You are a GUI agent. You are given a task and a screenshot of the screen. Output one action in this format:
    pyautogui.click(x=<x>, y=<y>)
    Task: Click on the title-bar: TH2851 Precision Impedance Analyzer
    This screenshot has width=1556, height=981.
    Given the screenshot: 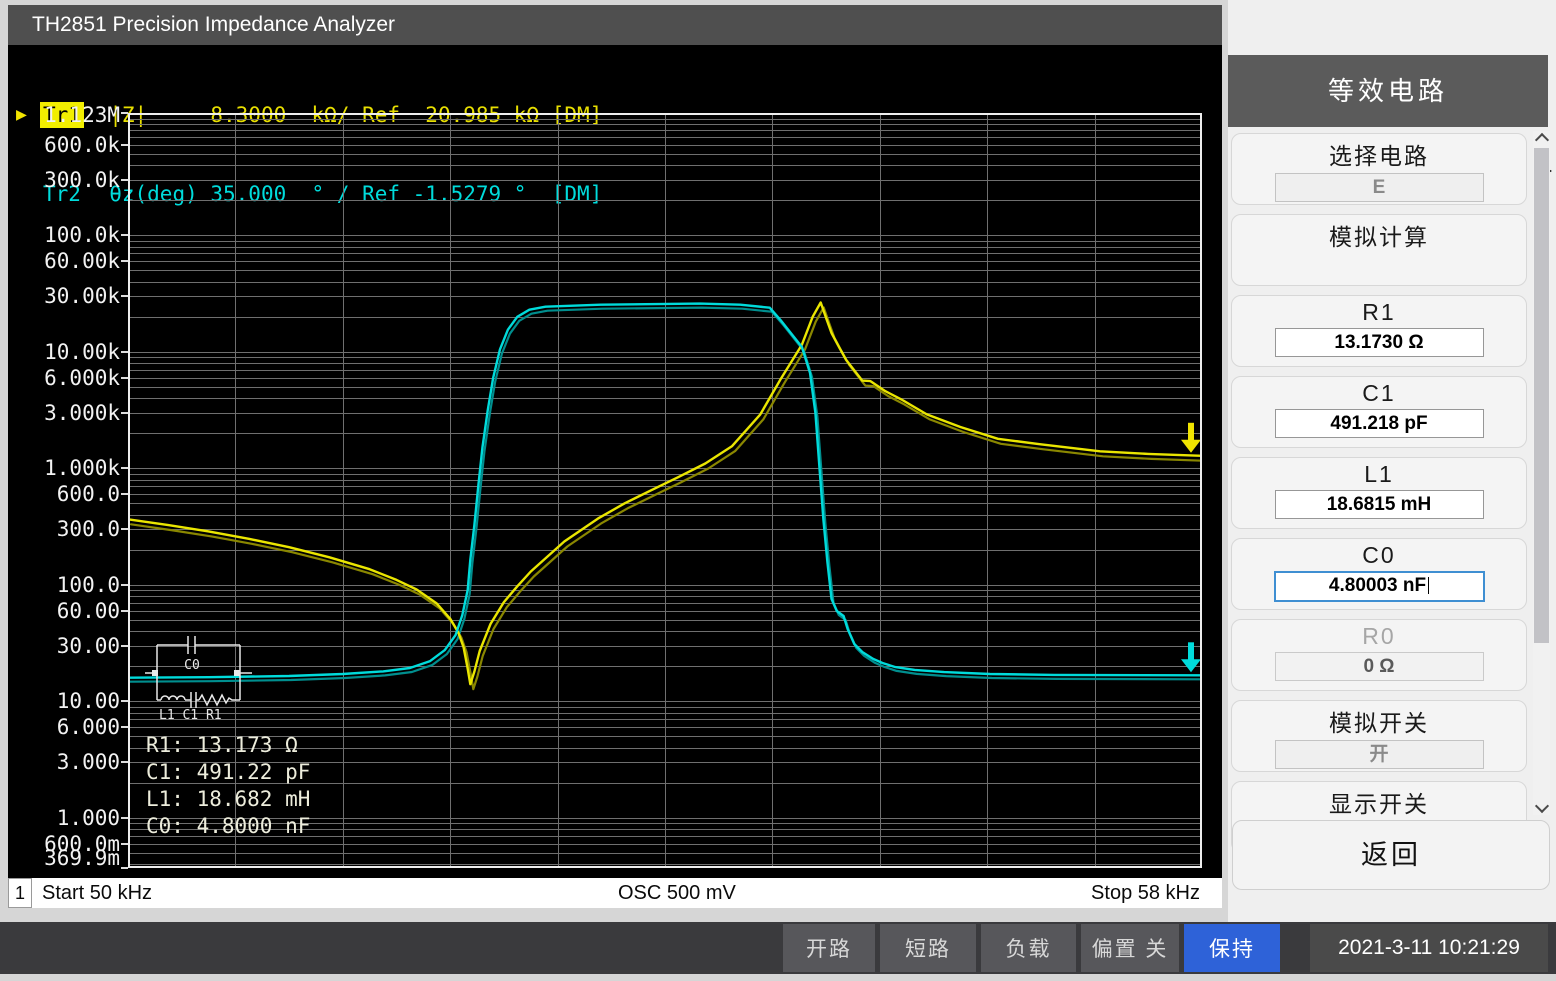 What is the action you would take?
    pyautogui.click(x=615, y=25)
    